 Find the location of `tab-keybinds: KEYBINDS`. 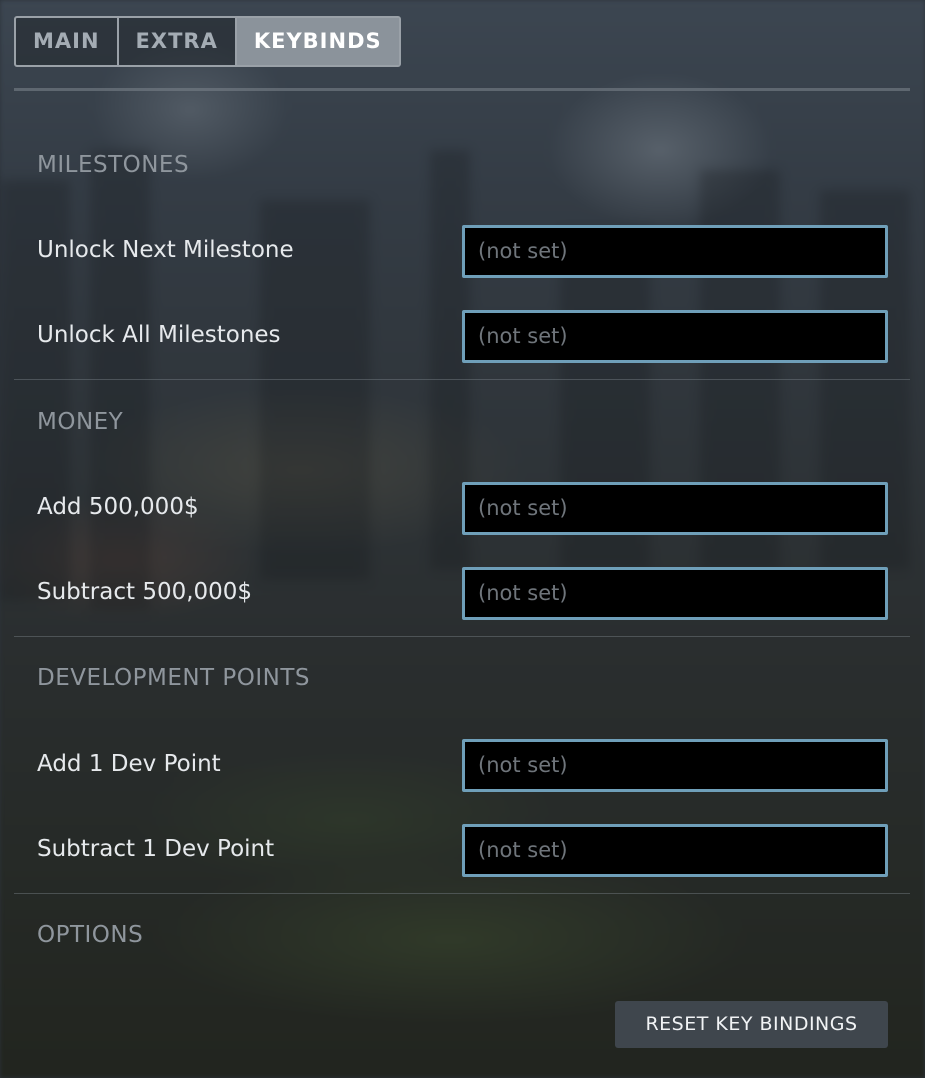

tab-keybinds: KEYBINDS is located at coordinates (317, 41).